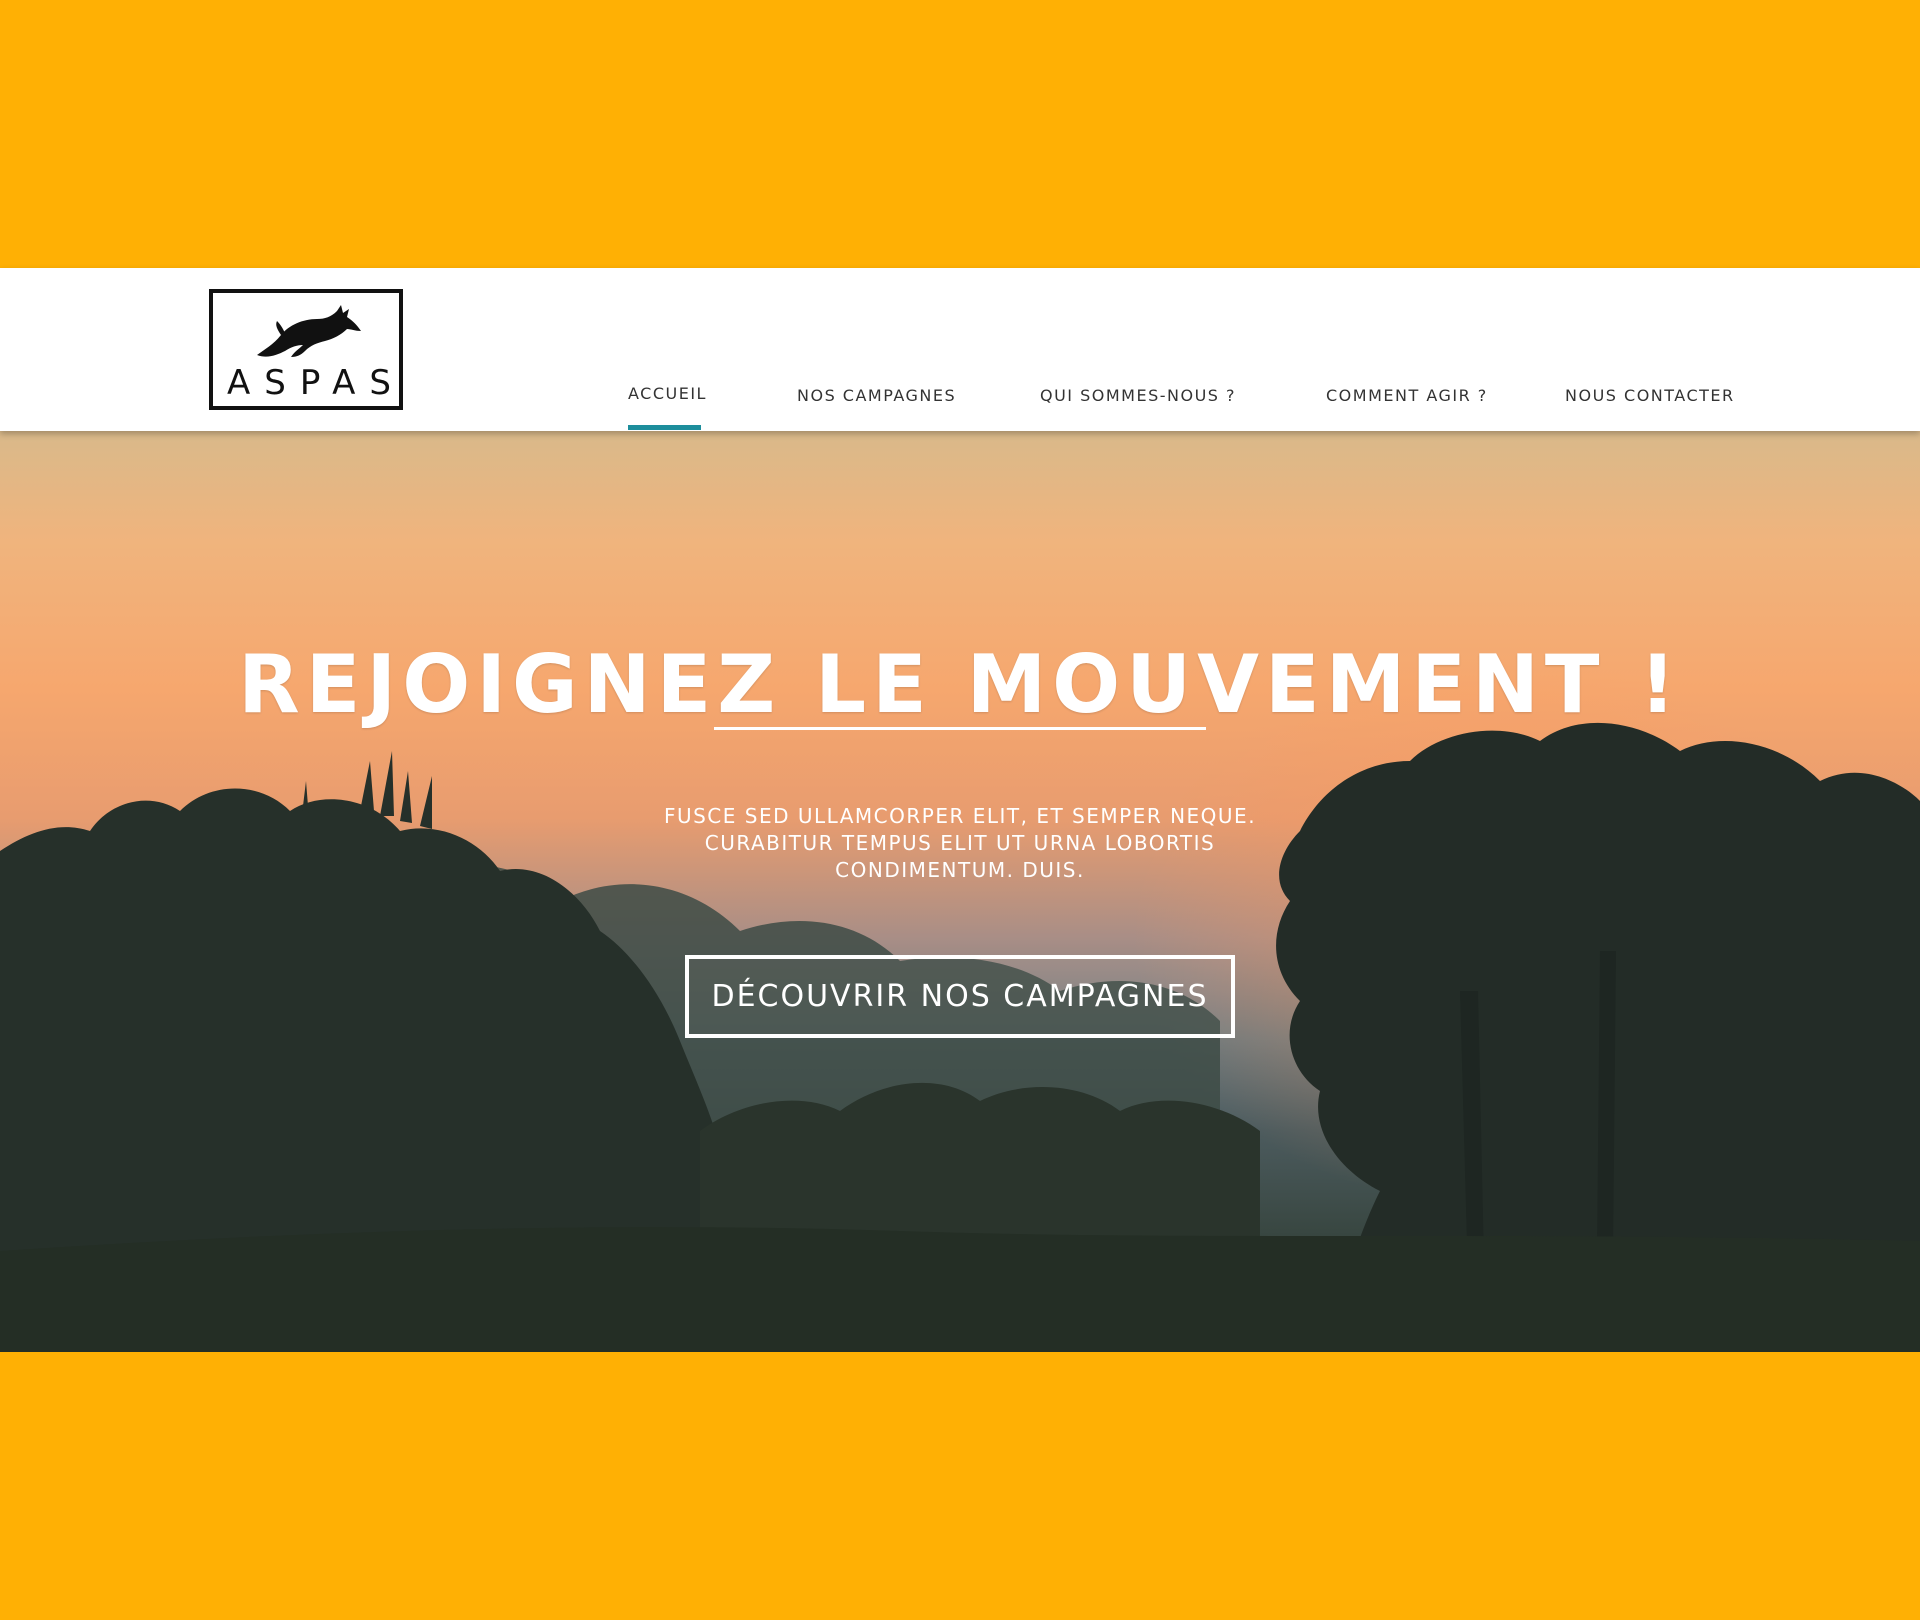  What do you see at coordinates (960, 996) in the screenshot?
I see `discover-campaigns-button: DÉCOUVRIR NOS CAMPAGNES` at bounding box center [960, 996].